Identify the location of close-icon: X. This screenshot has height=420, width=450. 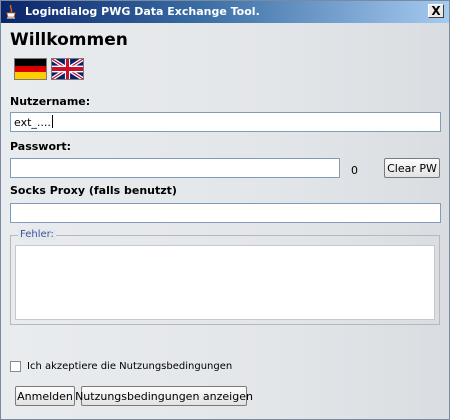
(436, 11).